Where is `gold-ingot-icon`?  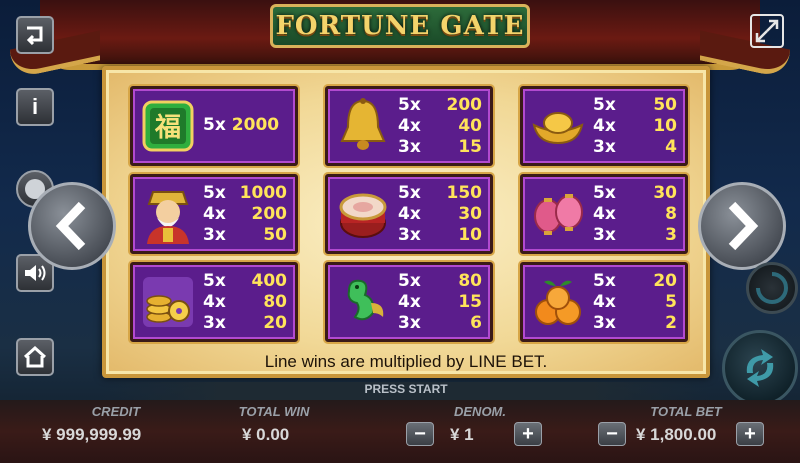 gold-ingot-icon is located at coordinates (558, 126).